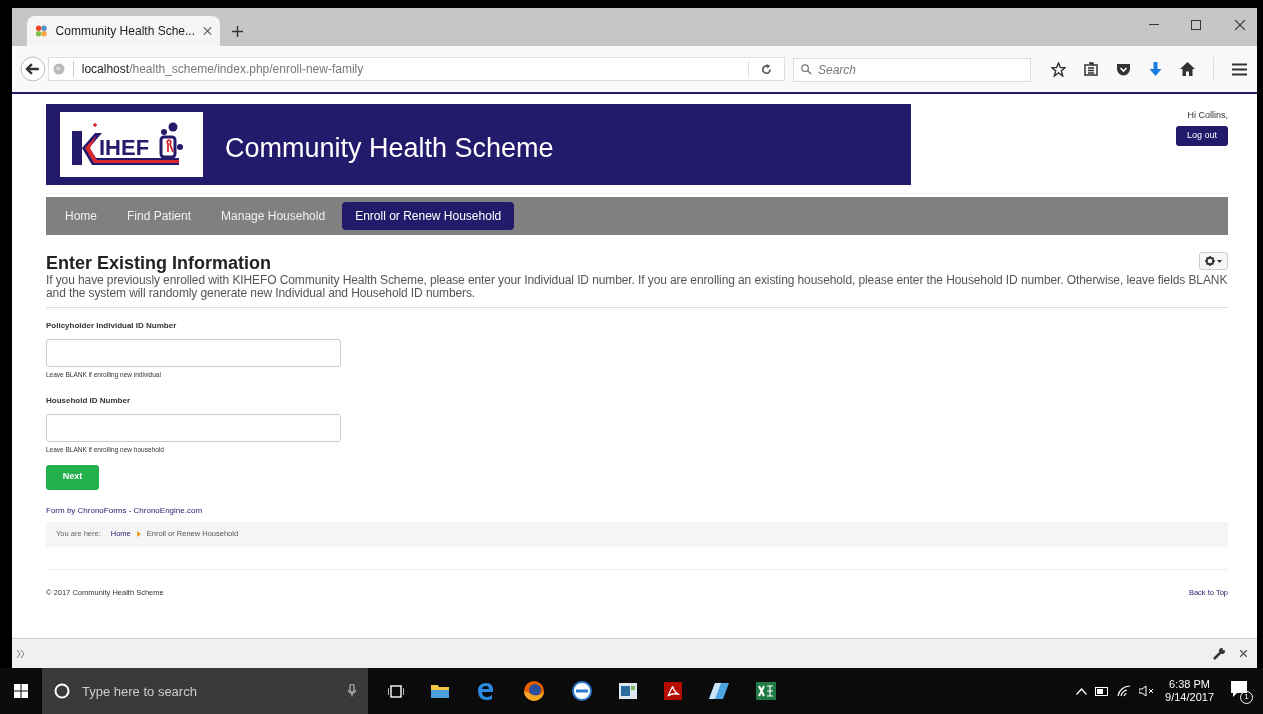 The image size is (1263, 714). Describe the element at coordinates (112, 326) in the screenshot. I see `field-label: Policyholder Individual ID Number` at that location.